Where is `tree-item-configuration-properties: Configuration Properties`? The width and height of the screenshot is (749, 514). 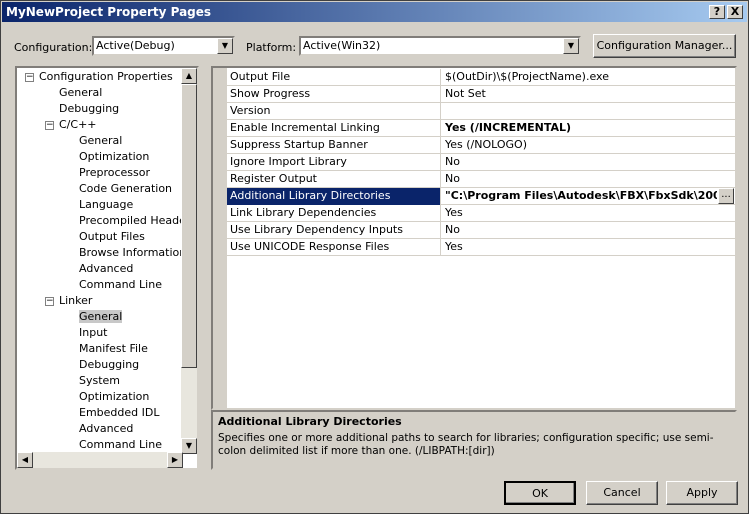
tree-item-configuration-properties: Configuration Properties is located at coordinates (106, 77).